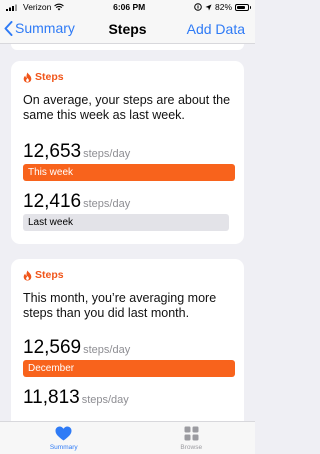  I want to click on location-icon, so click(198, 7).